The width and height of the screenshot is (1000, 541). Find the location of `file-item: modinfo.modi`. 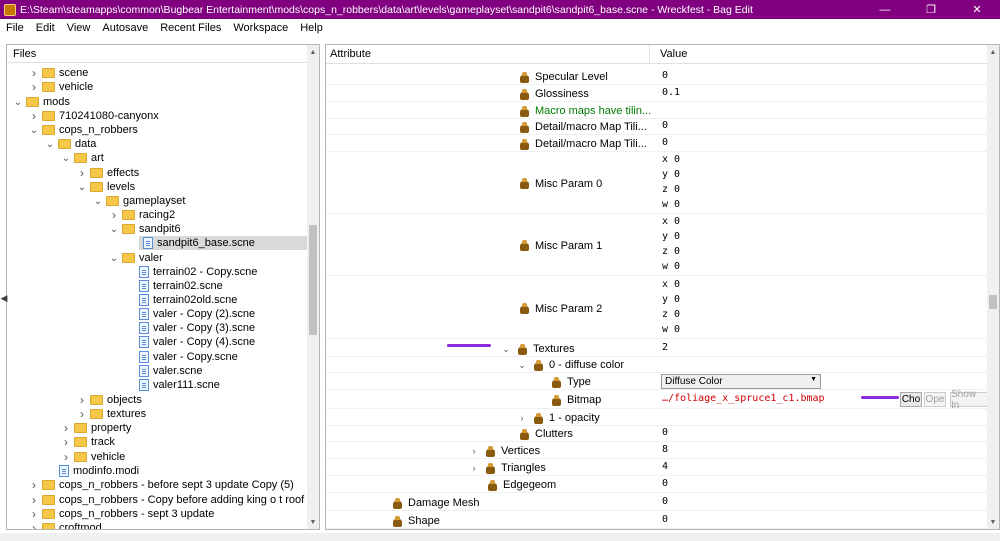

file-item: modinfo.modi is located at coordinates (73, 471).